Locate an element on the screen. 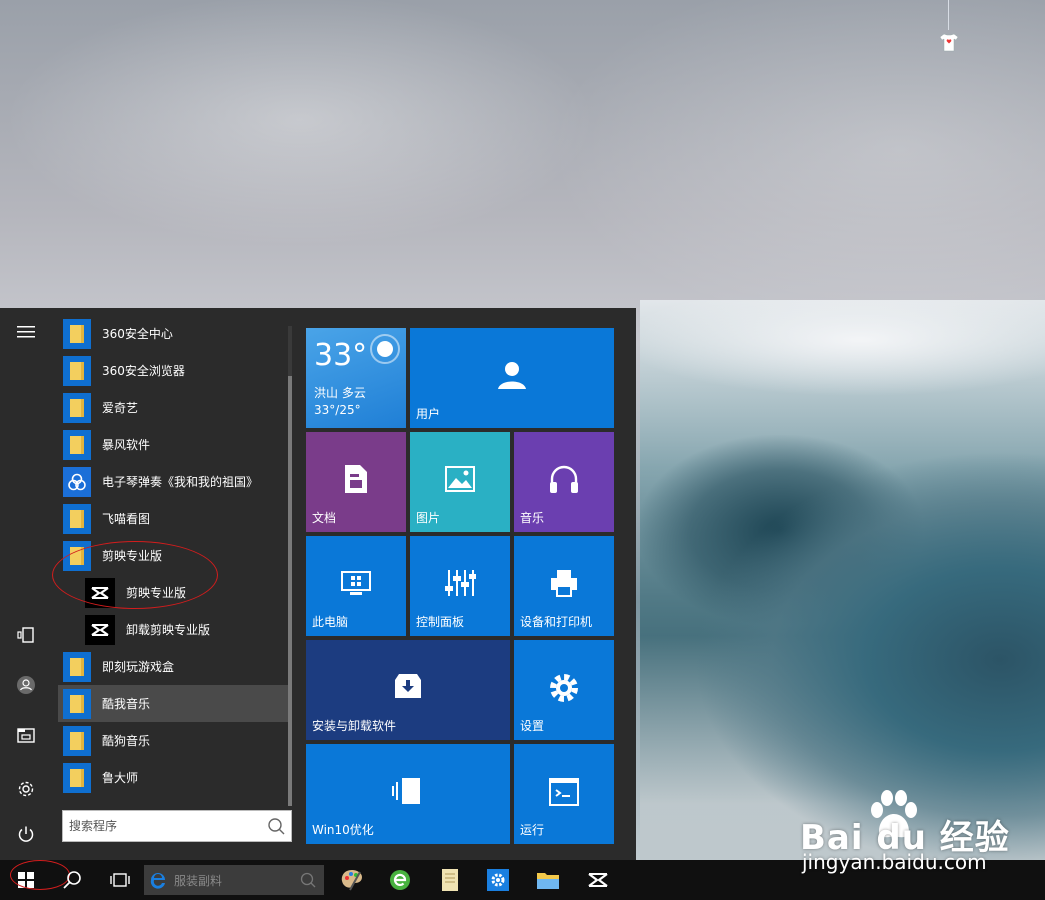 The width and height of the screenshot is (1045, 900). list-item: 即刻玩游戏盒 is located at coordinates (173, 666).